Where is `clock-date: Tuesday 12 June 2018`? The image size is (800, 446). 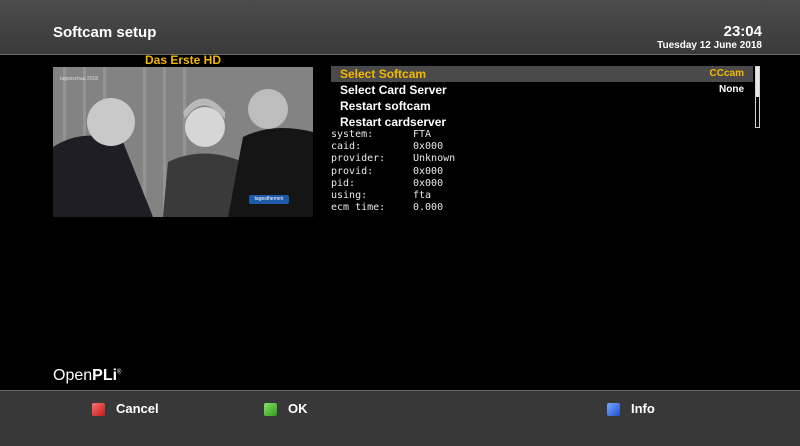
clock-date: Tuesday 12 June 2018 is located at coordinates (709, 45).